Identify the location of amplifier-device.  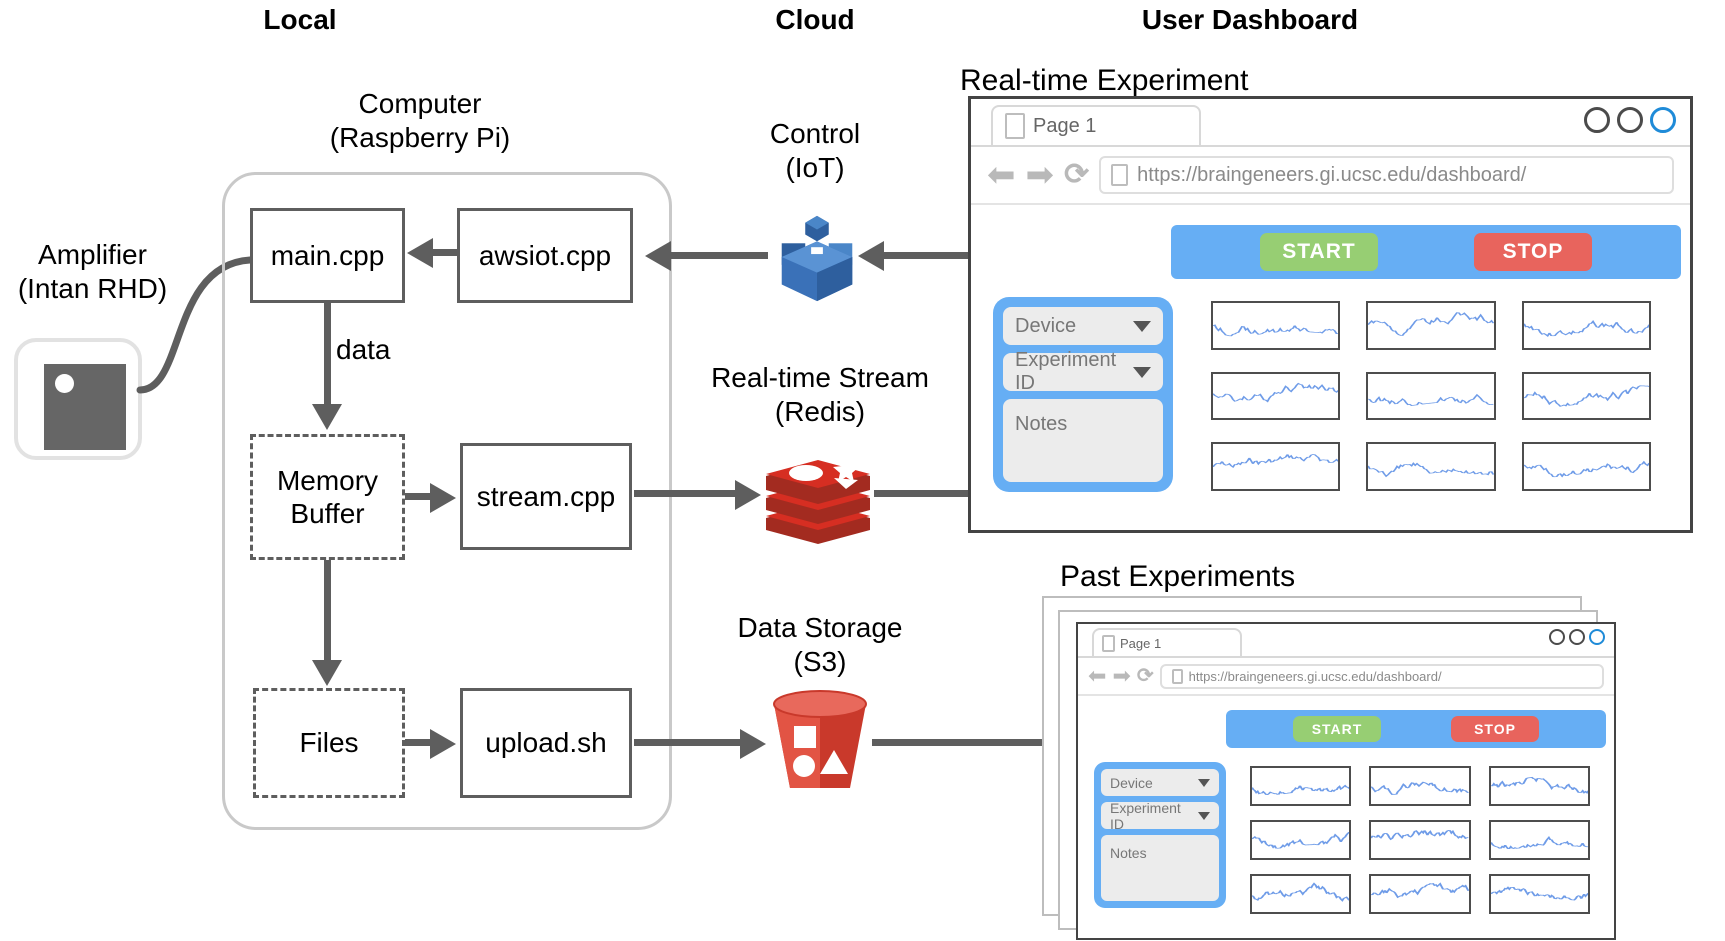
(78, 399).